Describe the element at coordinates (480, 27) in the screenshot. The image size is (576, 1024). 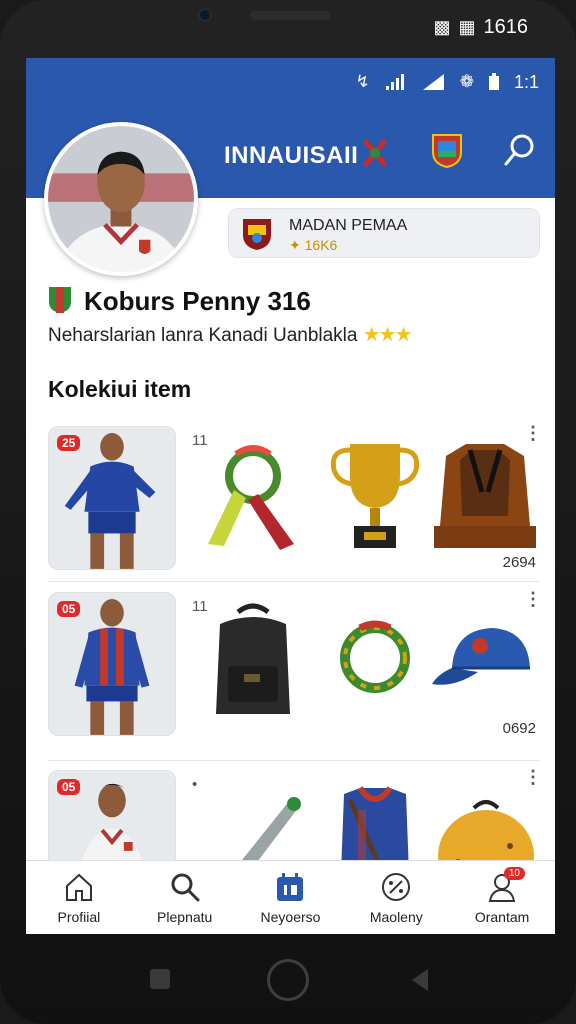
I see `outer-status-bar: ▩ ▦ 1616` at that location.